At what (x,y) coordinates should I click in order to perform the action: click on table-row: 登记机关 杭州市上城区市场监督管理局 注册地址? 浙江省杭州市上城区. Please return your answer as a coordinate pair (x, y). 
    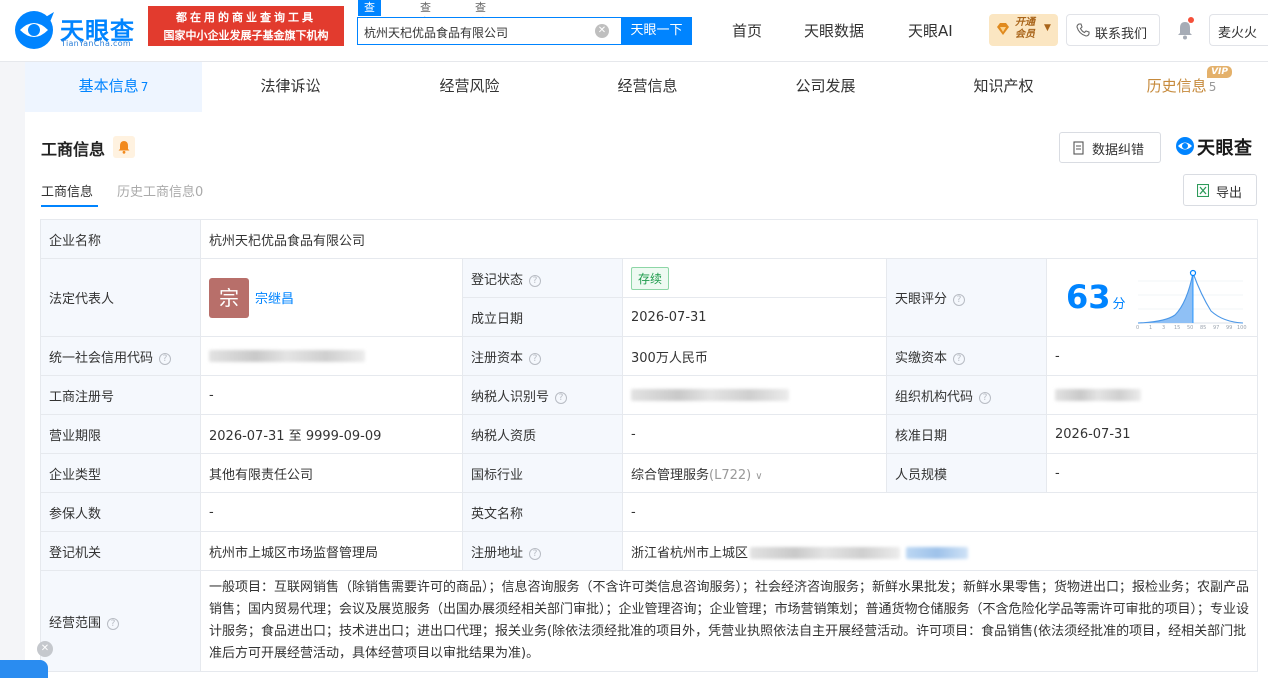
    Looking at the image, I should click on (649, 551).